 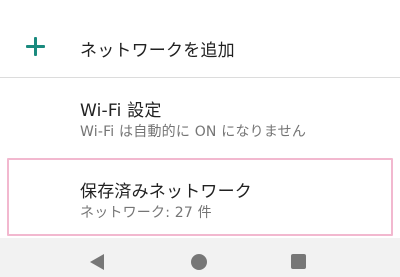 I want to click on home-icon, so click(x=199, y=262).